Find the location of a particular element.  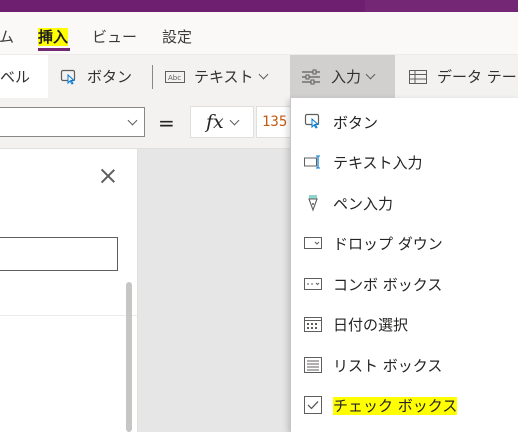

text-input-icon is located at coordinates (313, 162).